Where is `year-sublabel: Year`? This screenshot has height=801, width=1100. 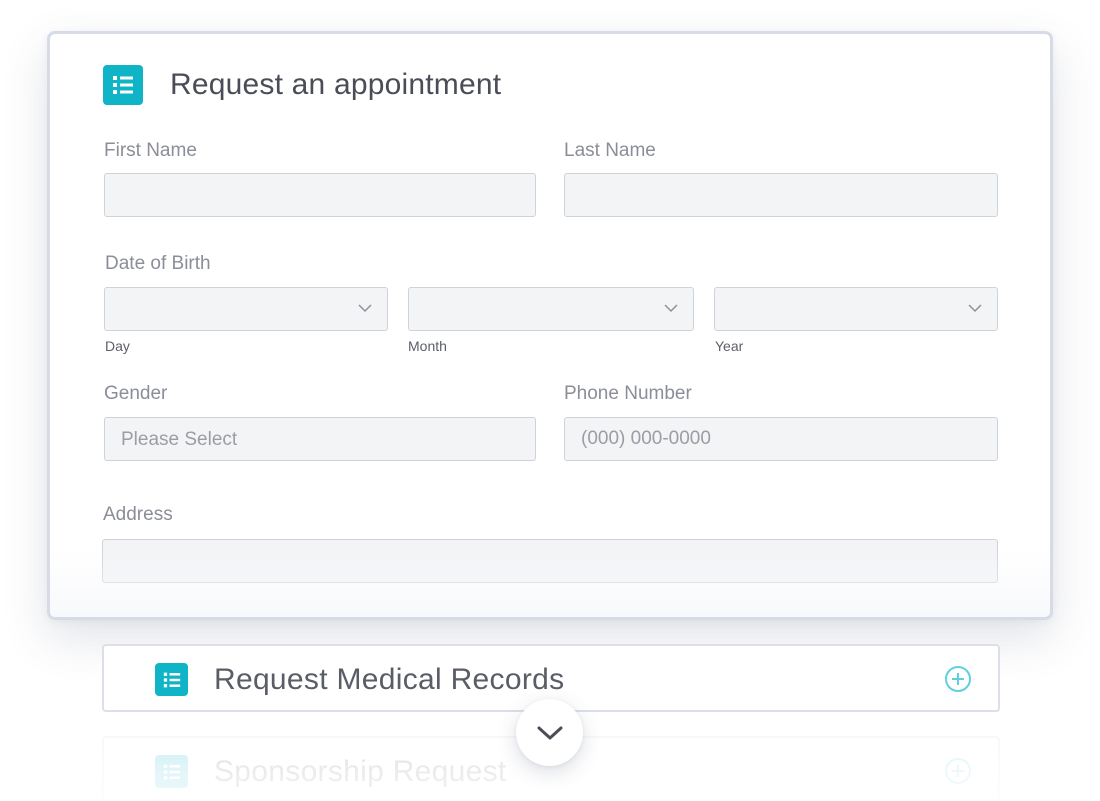
year-sublabel: Year is located at coordinates (729, 346).